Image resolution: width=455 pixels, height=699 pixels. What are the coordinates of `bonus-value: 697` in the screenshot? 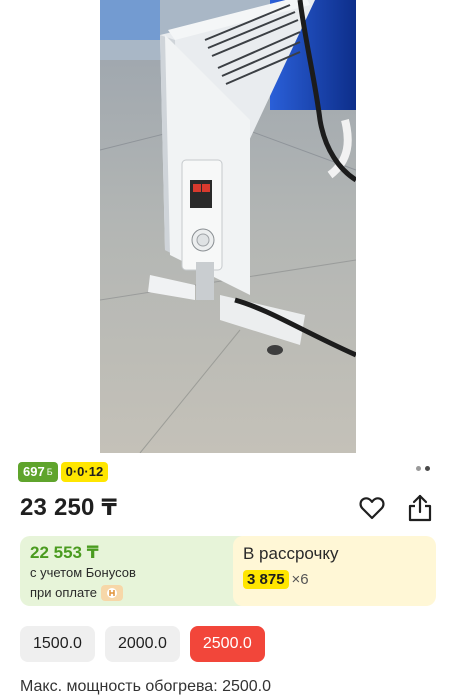 It's located at (34, 471).